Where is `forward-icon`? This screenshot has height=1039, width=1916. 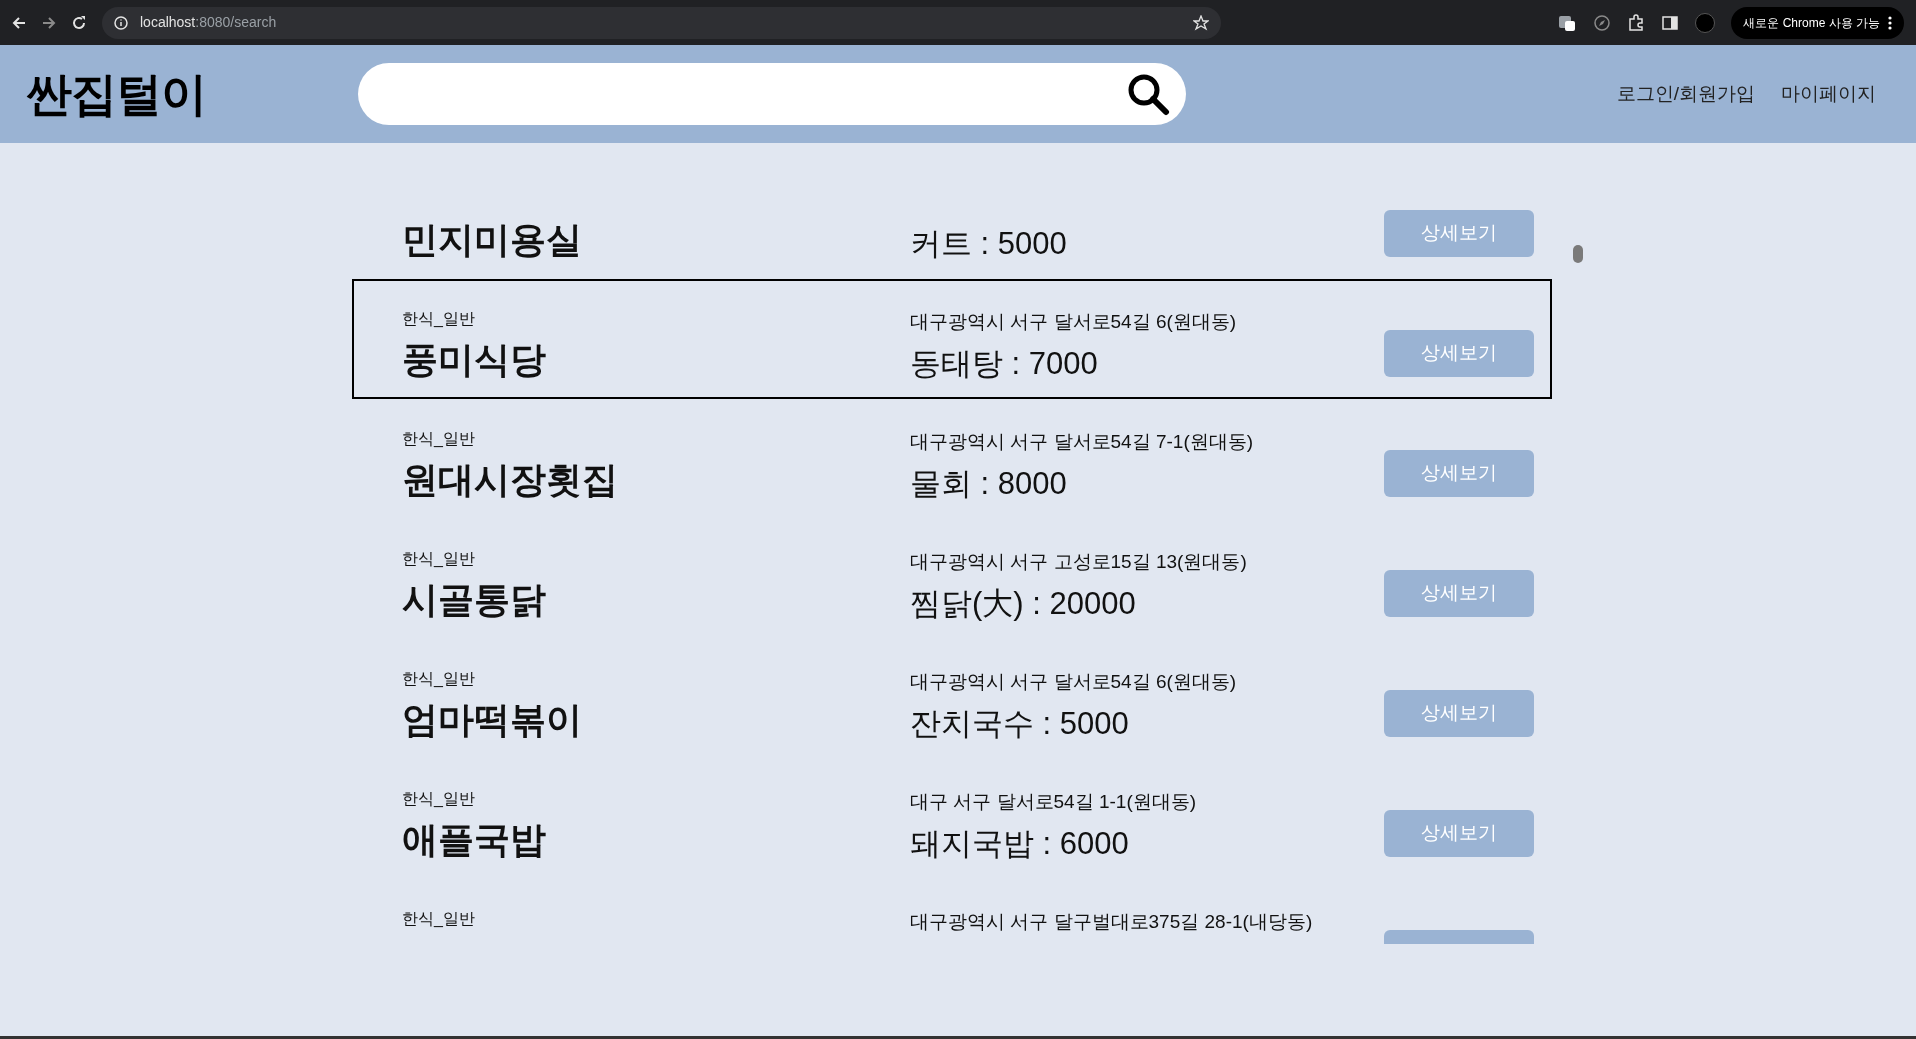 forward-icon is located at coordinates (49, 22).